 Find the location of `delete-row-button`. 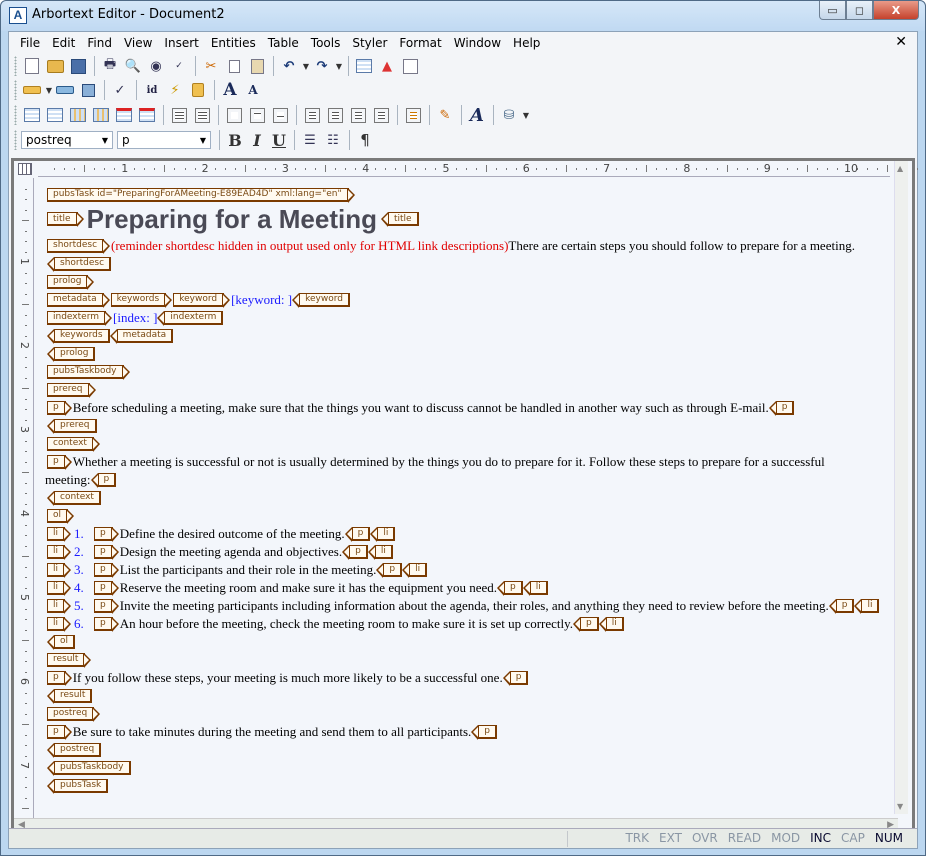

delete-row-button is located at coordinates (124, 115).